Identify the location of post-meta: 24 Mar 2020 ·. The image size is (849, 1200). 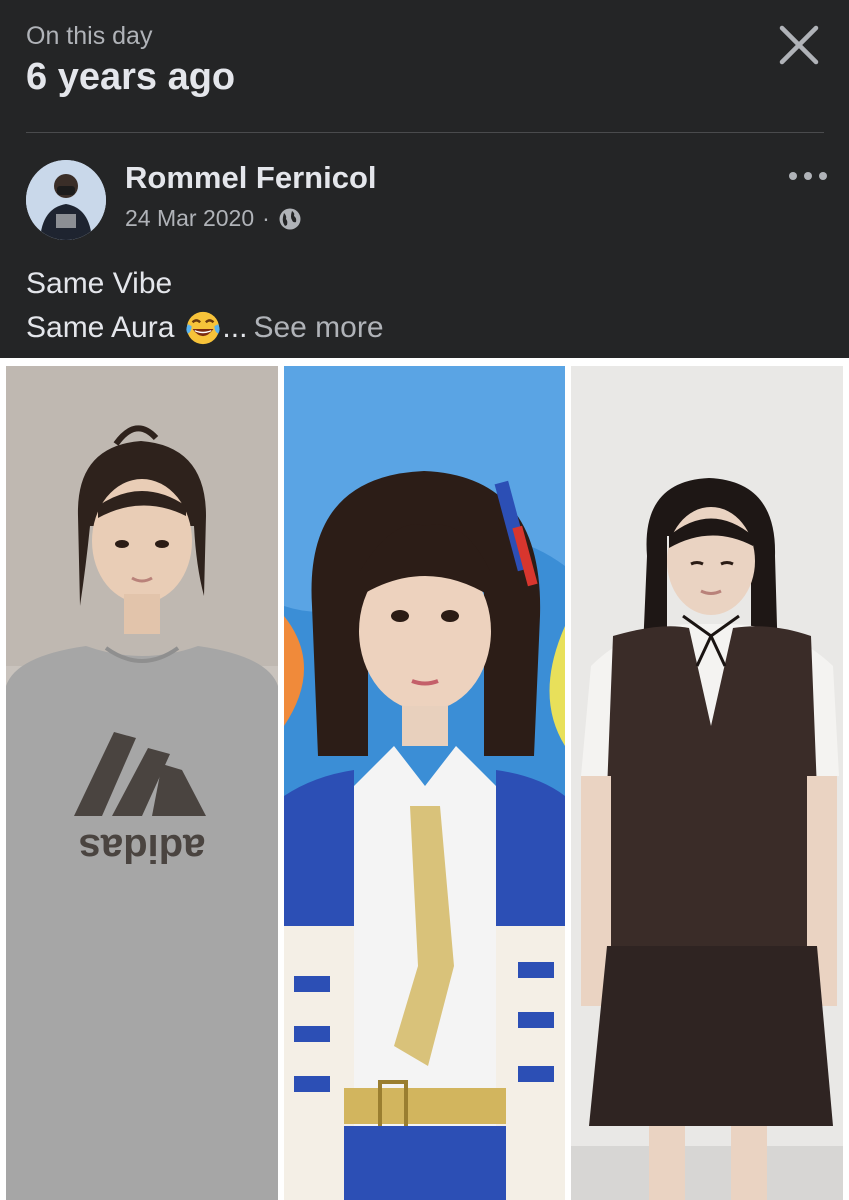
(213, 218).